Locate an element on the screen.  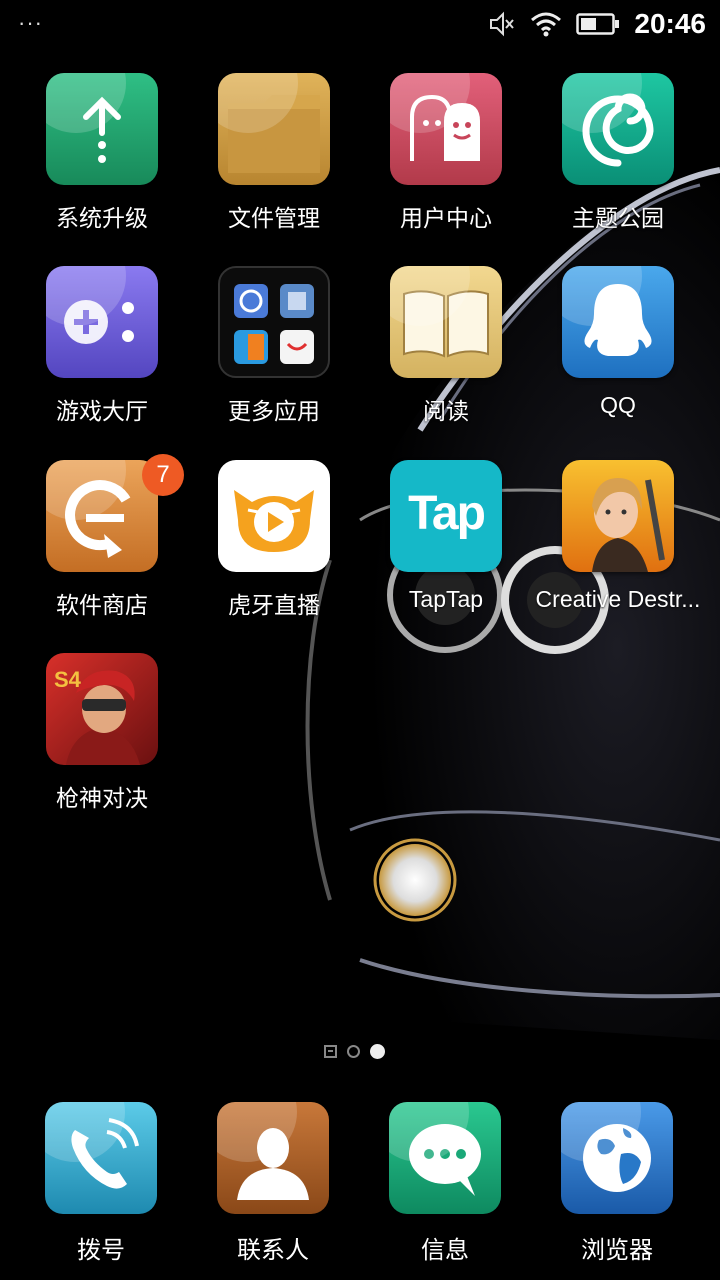
app-more-apps-folder: 更多应用 is located at coordinates (274, 346).